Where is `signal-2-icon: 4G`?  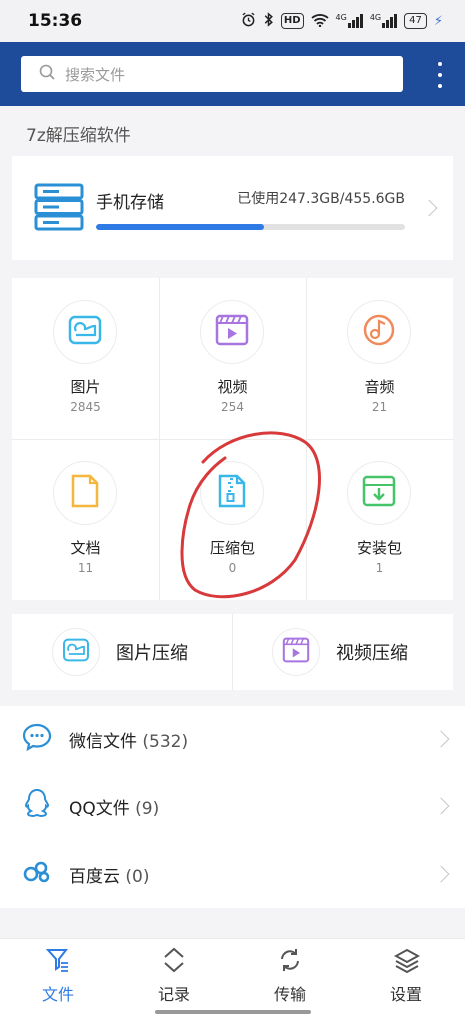 signal-2-icon: 4G is located at coordinates (384, 21).